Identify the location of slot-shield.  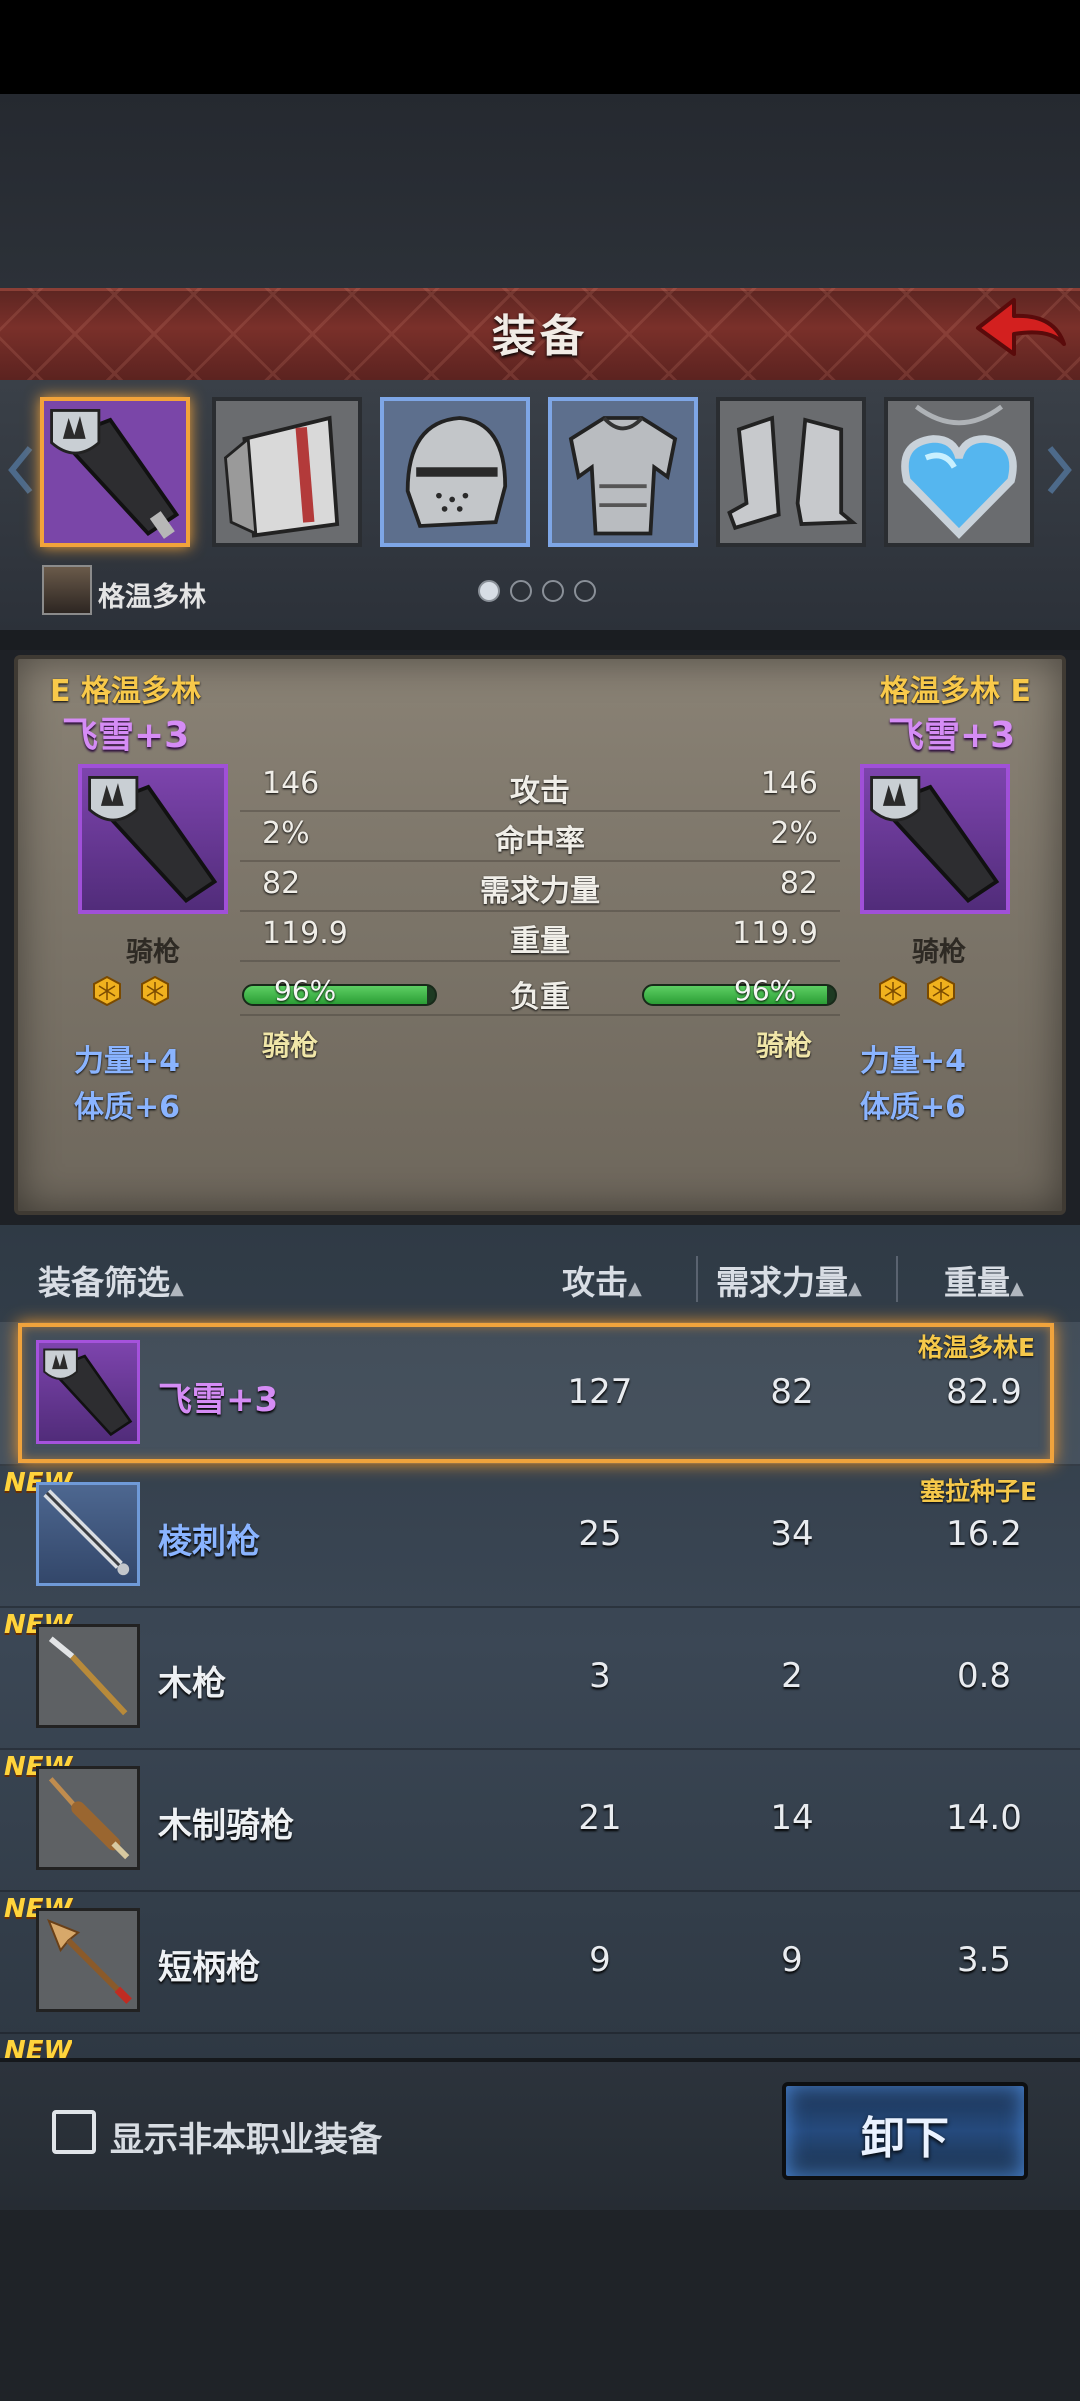
(287, 472).